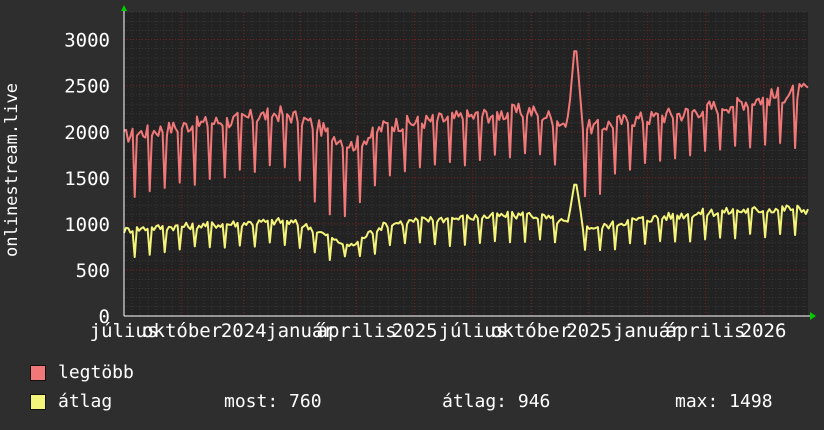 The image size is (824, 430). What do you see at coordinates (87, 133) in the screenshot?
I see `y-tick-label: 2000` at bounding box center [87, 133].